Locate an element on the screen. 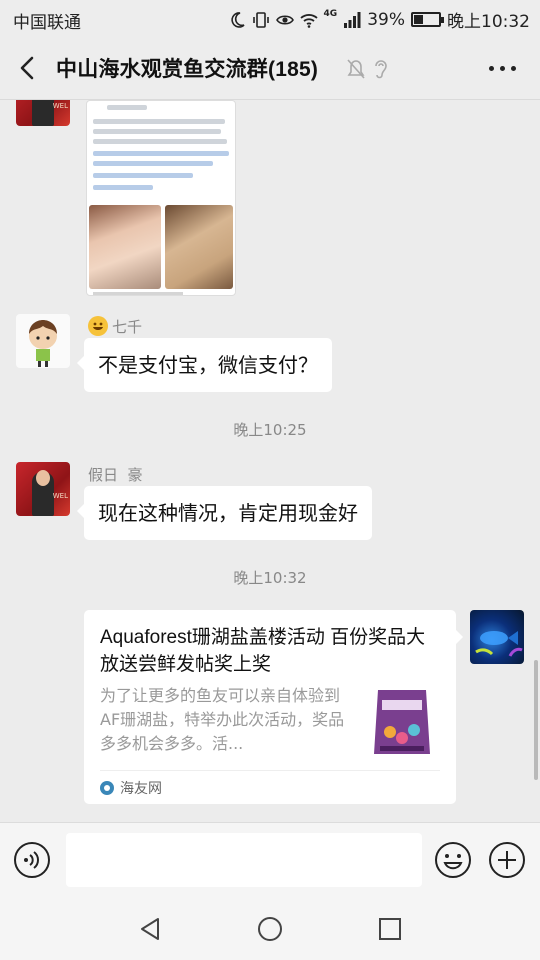  status-bar: 中国联通 4G 39% 晚上10:32 is located at coordinates (270, 18).